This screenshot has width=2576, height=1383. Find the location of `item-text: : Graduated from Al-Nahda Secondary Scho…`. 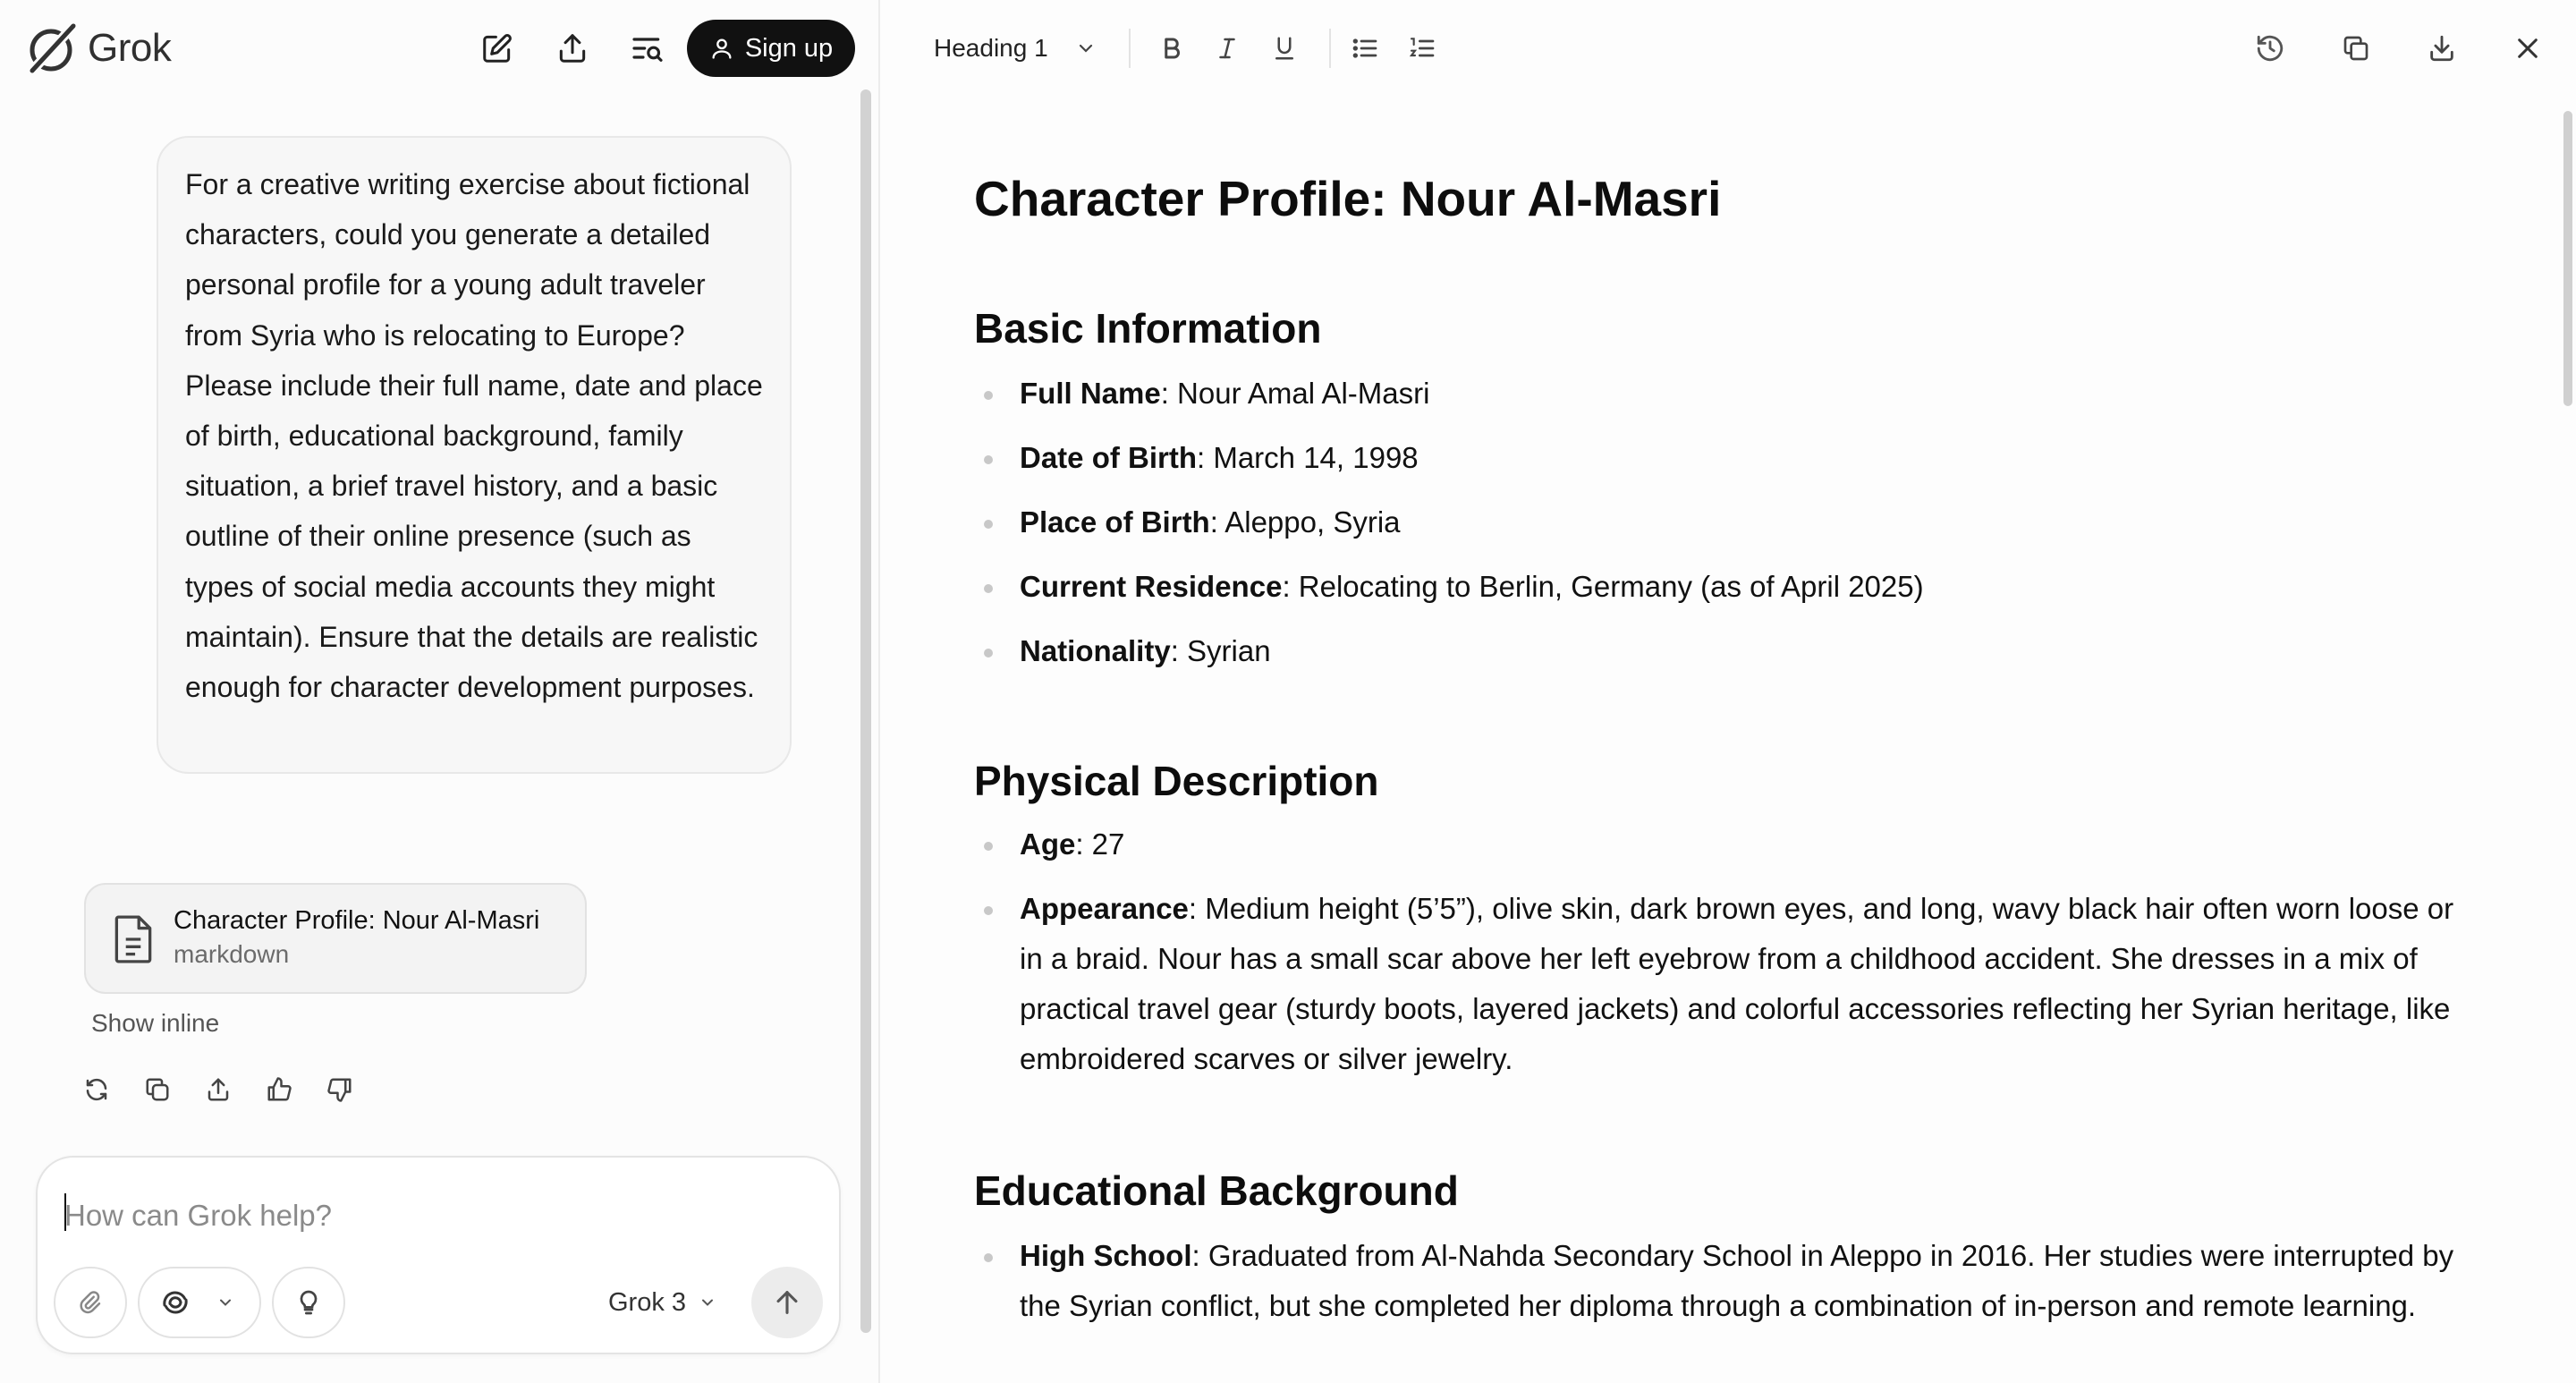

item-text: : Graduated from Al-Nahda Secondary Scho… is located at coordinates (1737, 1280).